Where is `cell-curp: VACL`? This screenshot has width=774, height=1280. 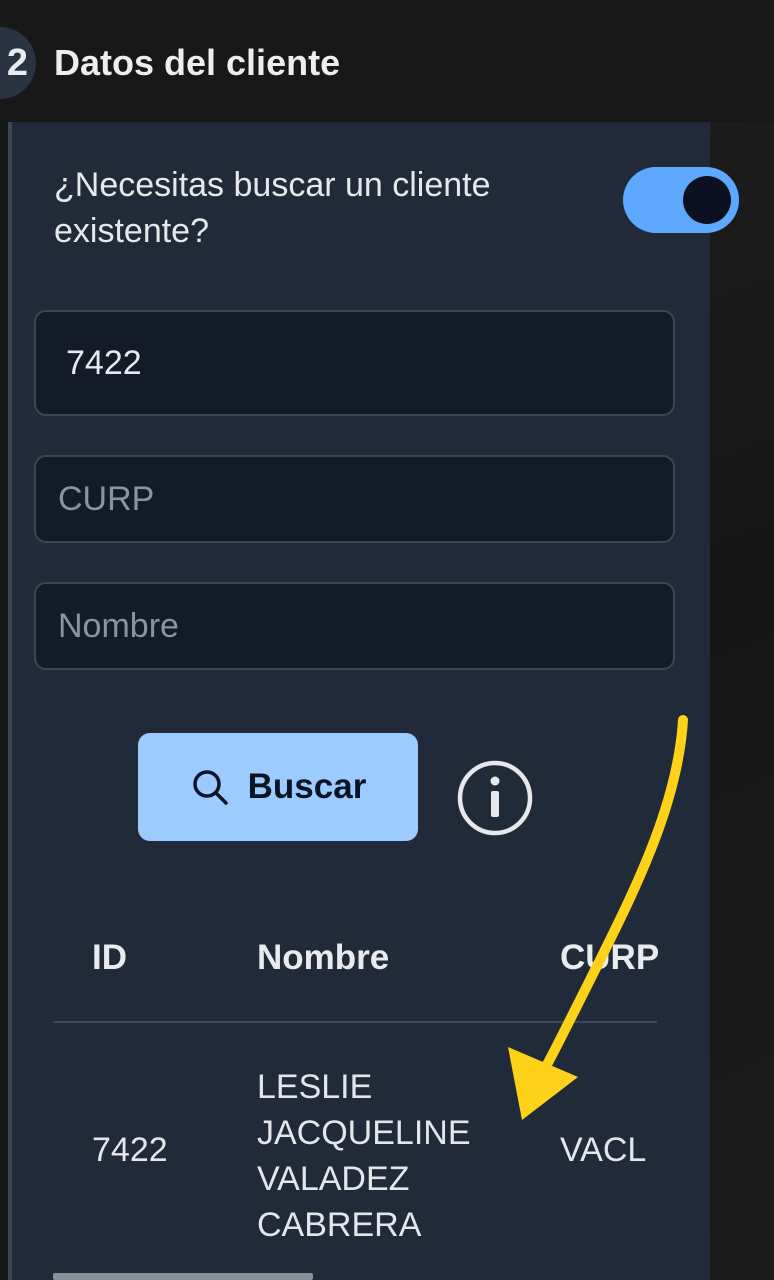 cell-curp: VACL is located at coordinates (603, 1150).